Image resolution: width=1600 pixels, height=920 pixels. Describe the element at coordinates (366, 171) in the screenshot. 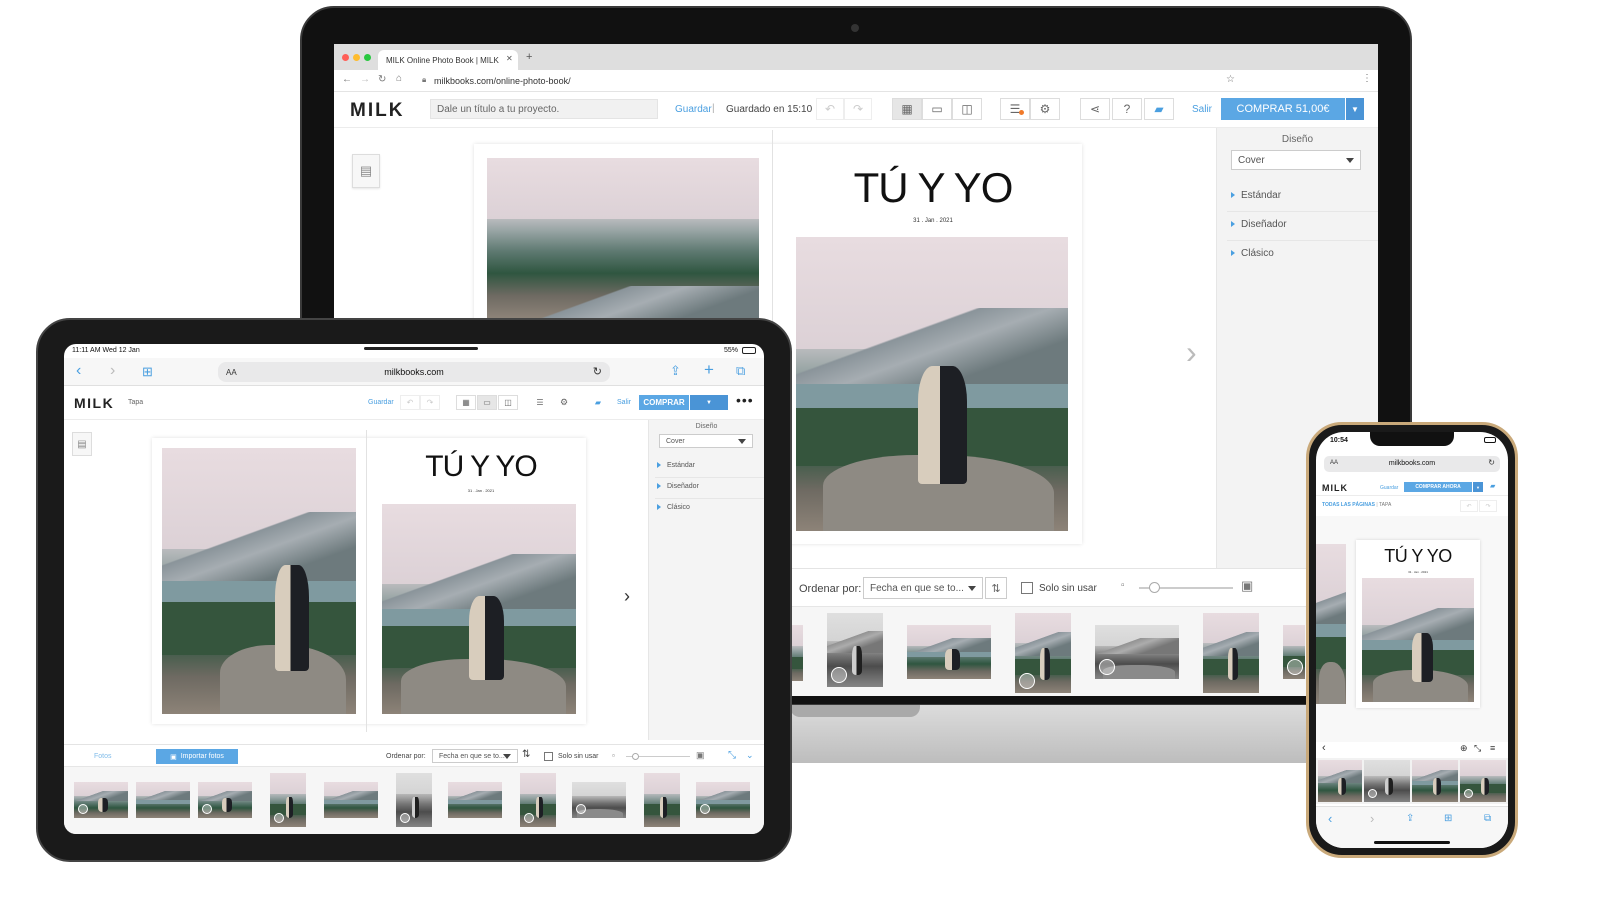

I see `page-list-button: ▤` at that location.